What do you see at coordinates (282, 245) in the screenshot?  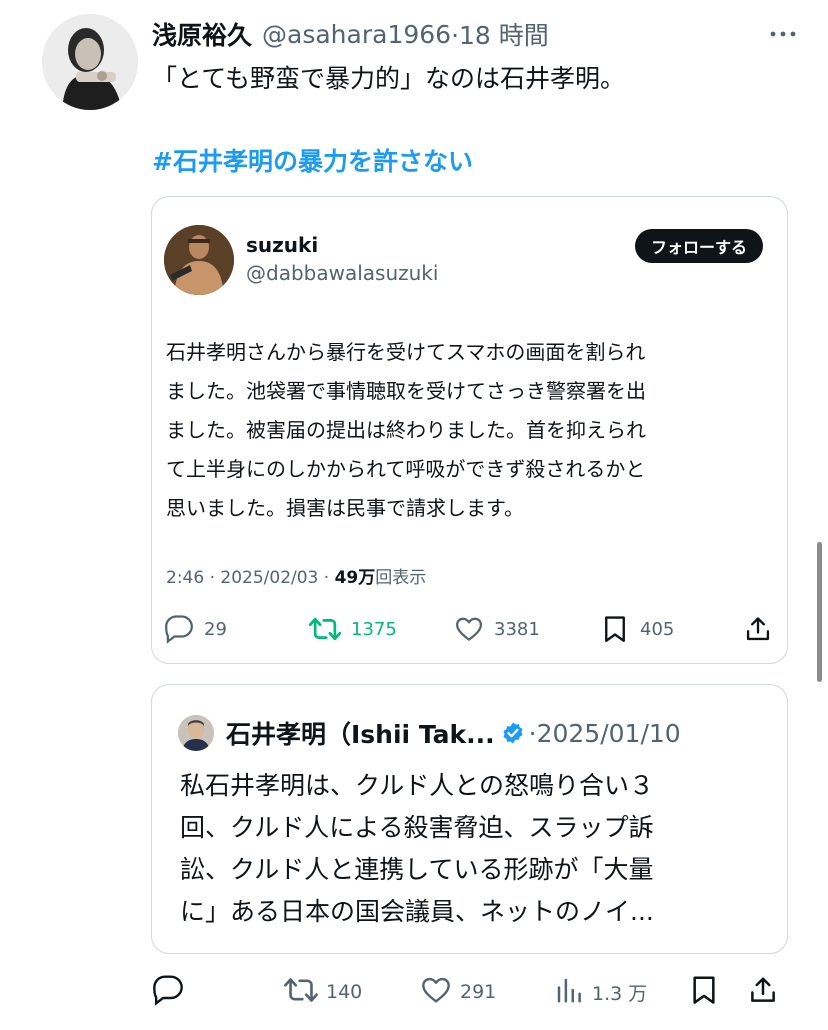 I see `embedded-author-name: suzuki` at bounding box center [282, 245].